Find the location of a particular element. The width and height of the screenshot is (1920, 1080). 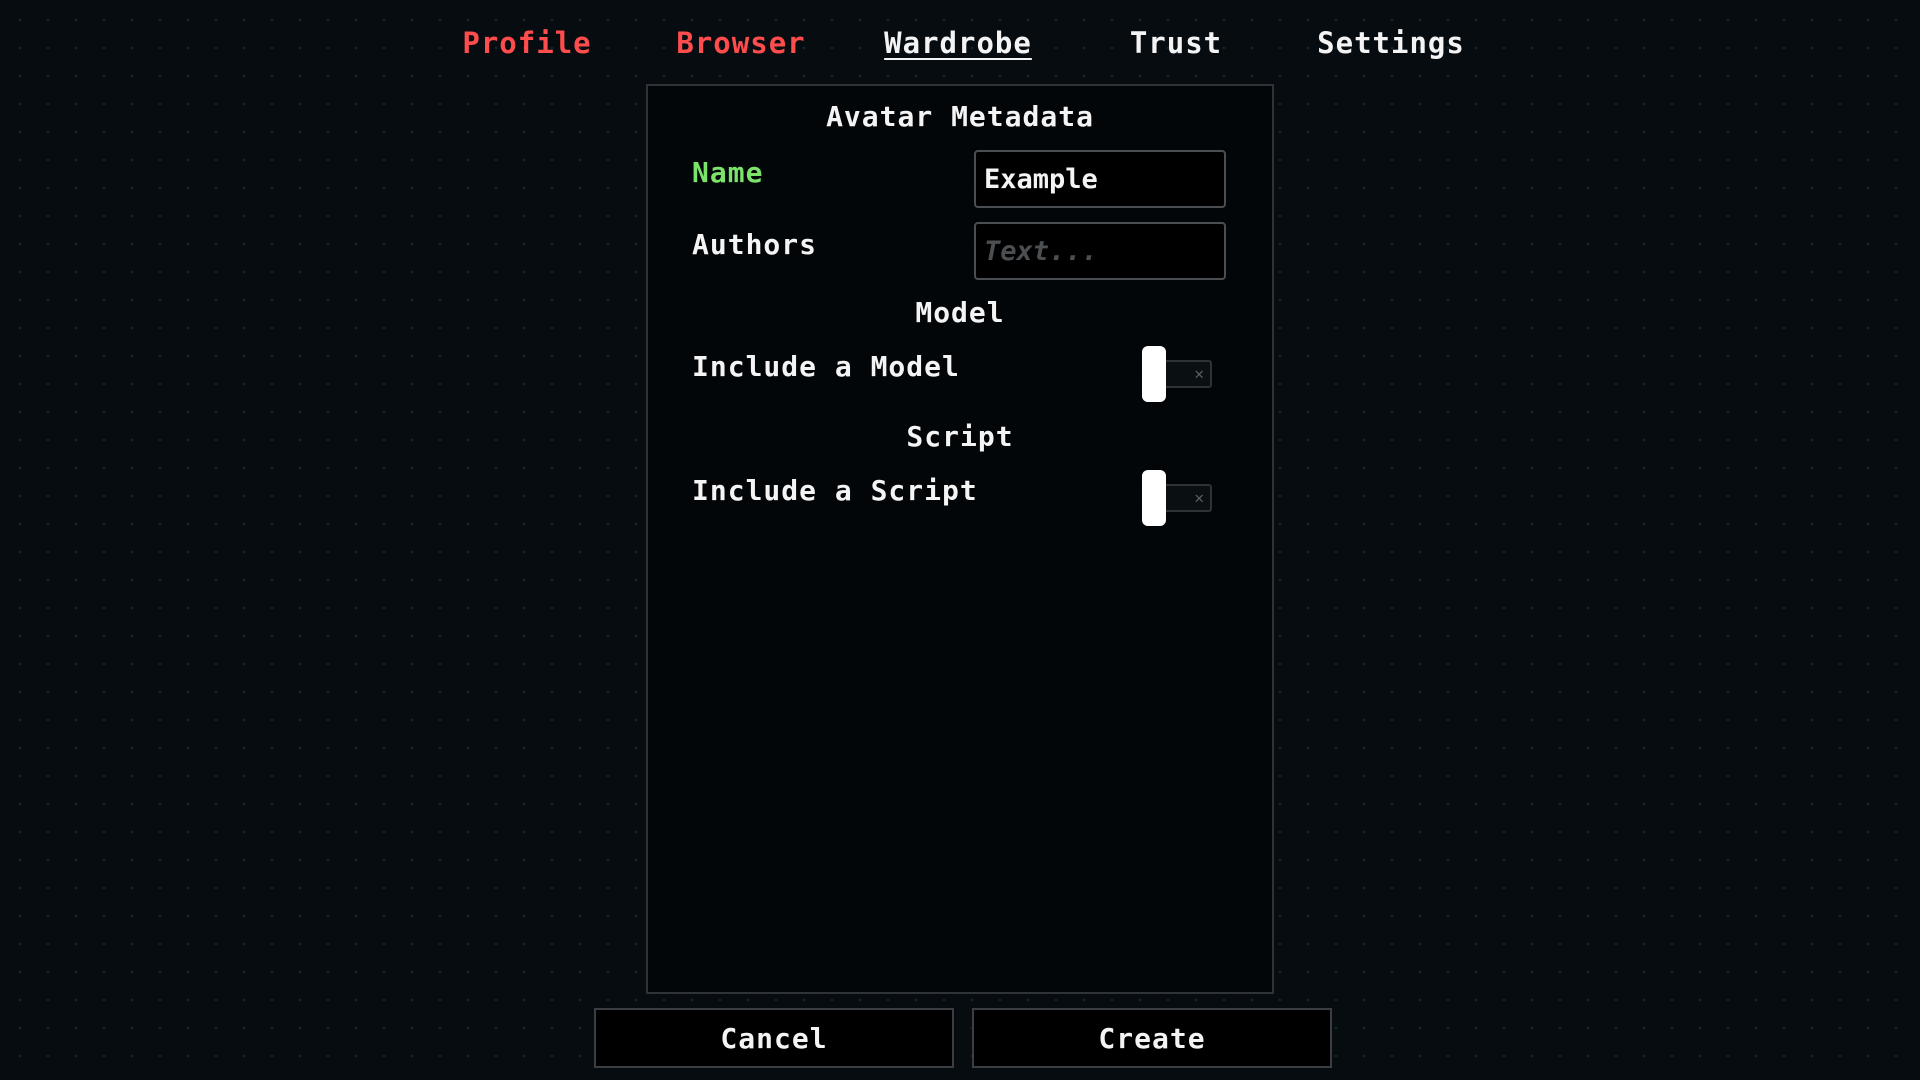

include-model-toggle: ✕ is located at coordinates (1178, 374).